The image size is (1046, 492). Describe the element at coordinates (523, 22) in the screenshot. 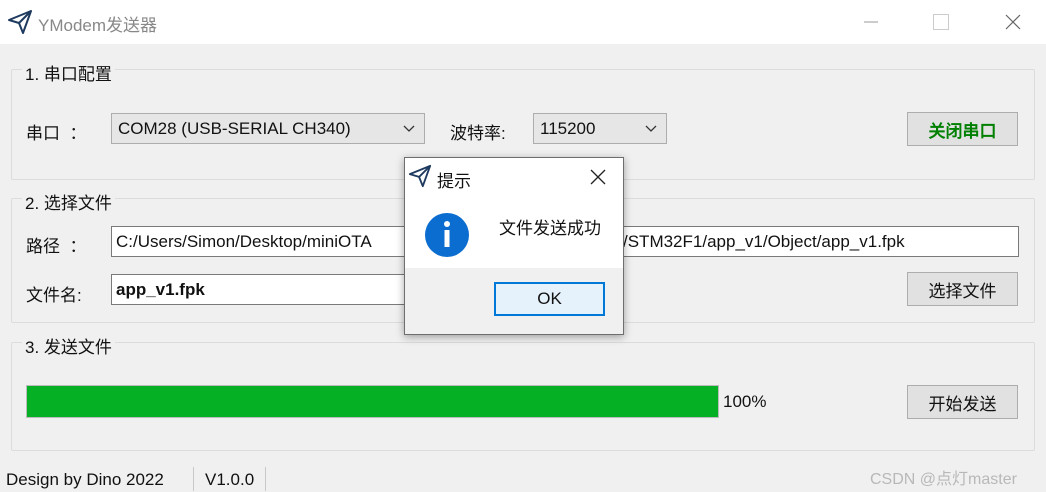

I see `title-bar: YModem发送器` at that location.